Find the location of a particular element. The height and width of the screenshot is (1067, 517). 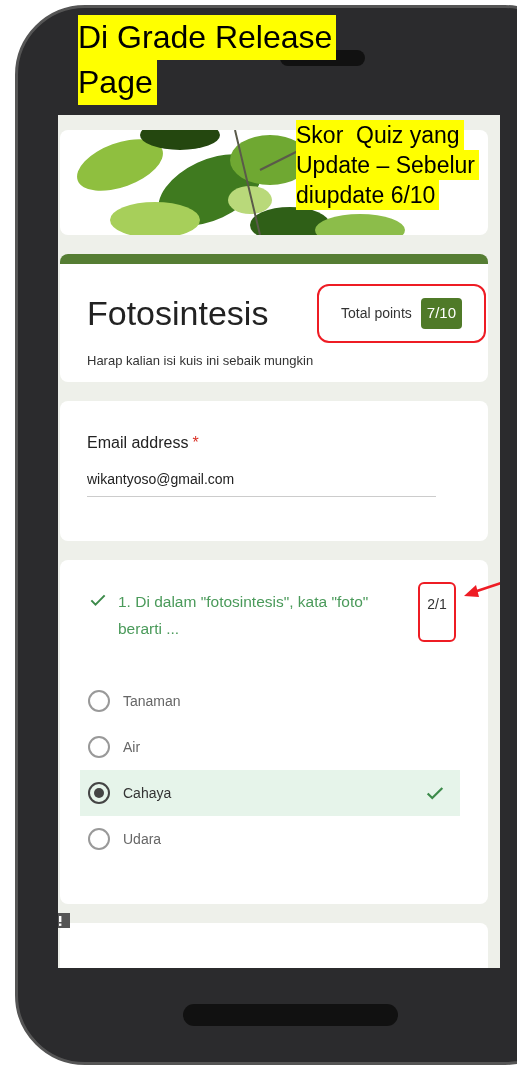

option-label: Tanaman is located at coordinates (152, 701).